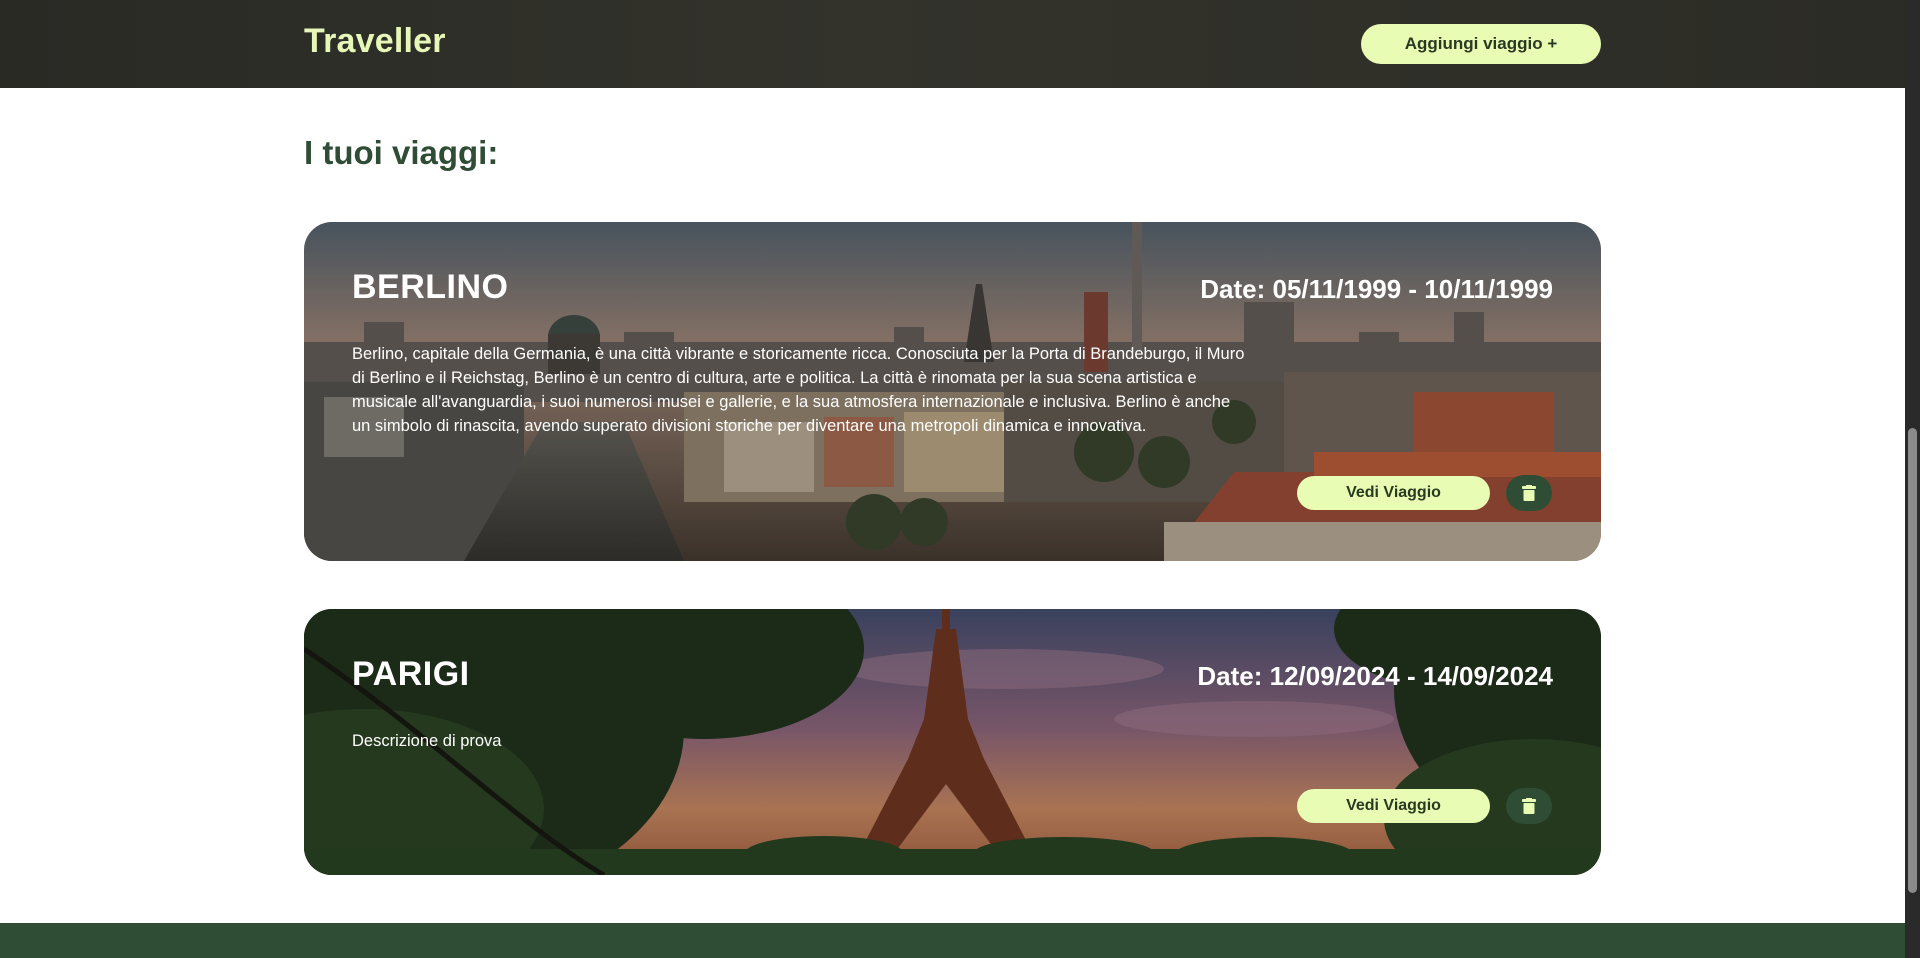 Image resolution: width=1920 pixels, height=958 pixels. I want to click on top-navbar: Traveller Aggiungi viaggio +, so click(952, 44).